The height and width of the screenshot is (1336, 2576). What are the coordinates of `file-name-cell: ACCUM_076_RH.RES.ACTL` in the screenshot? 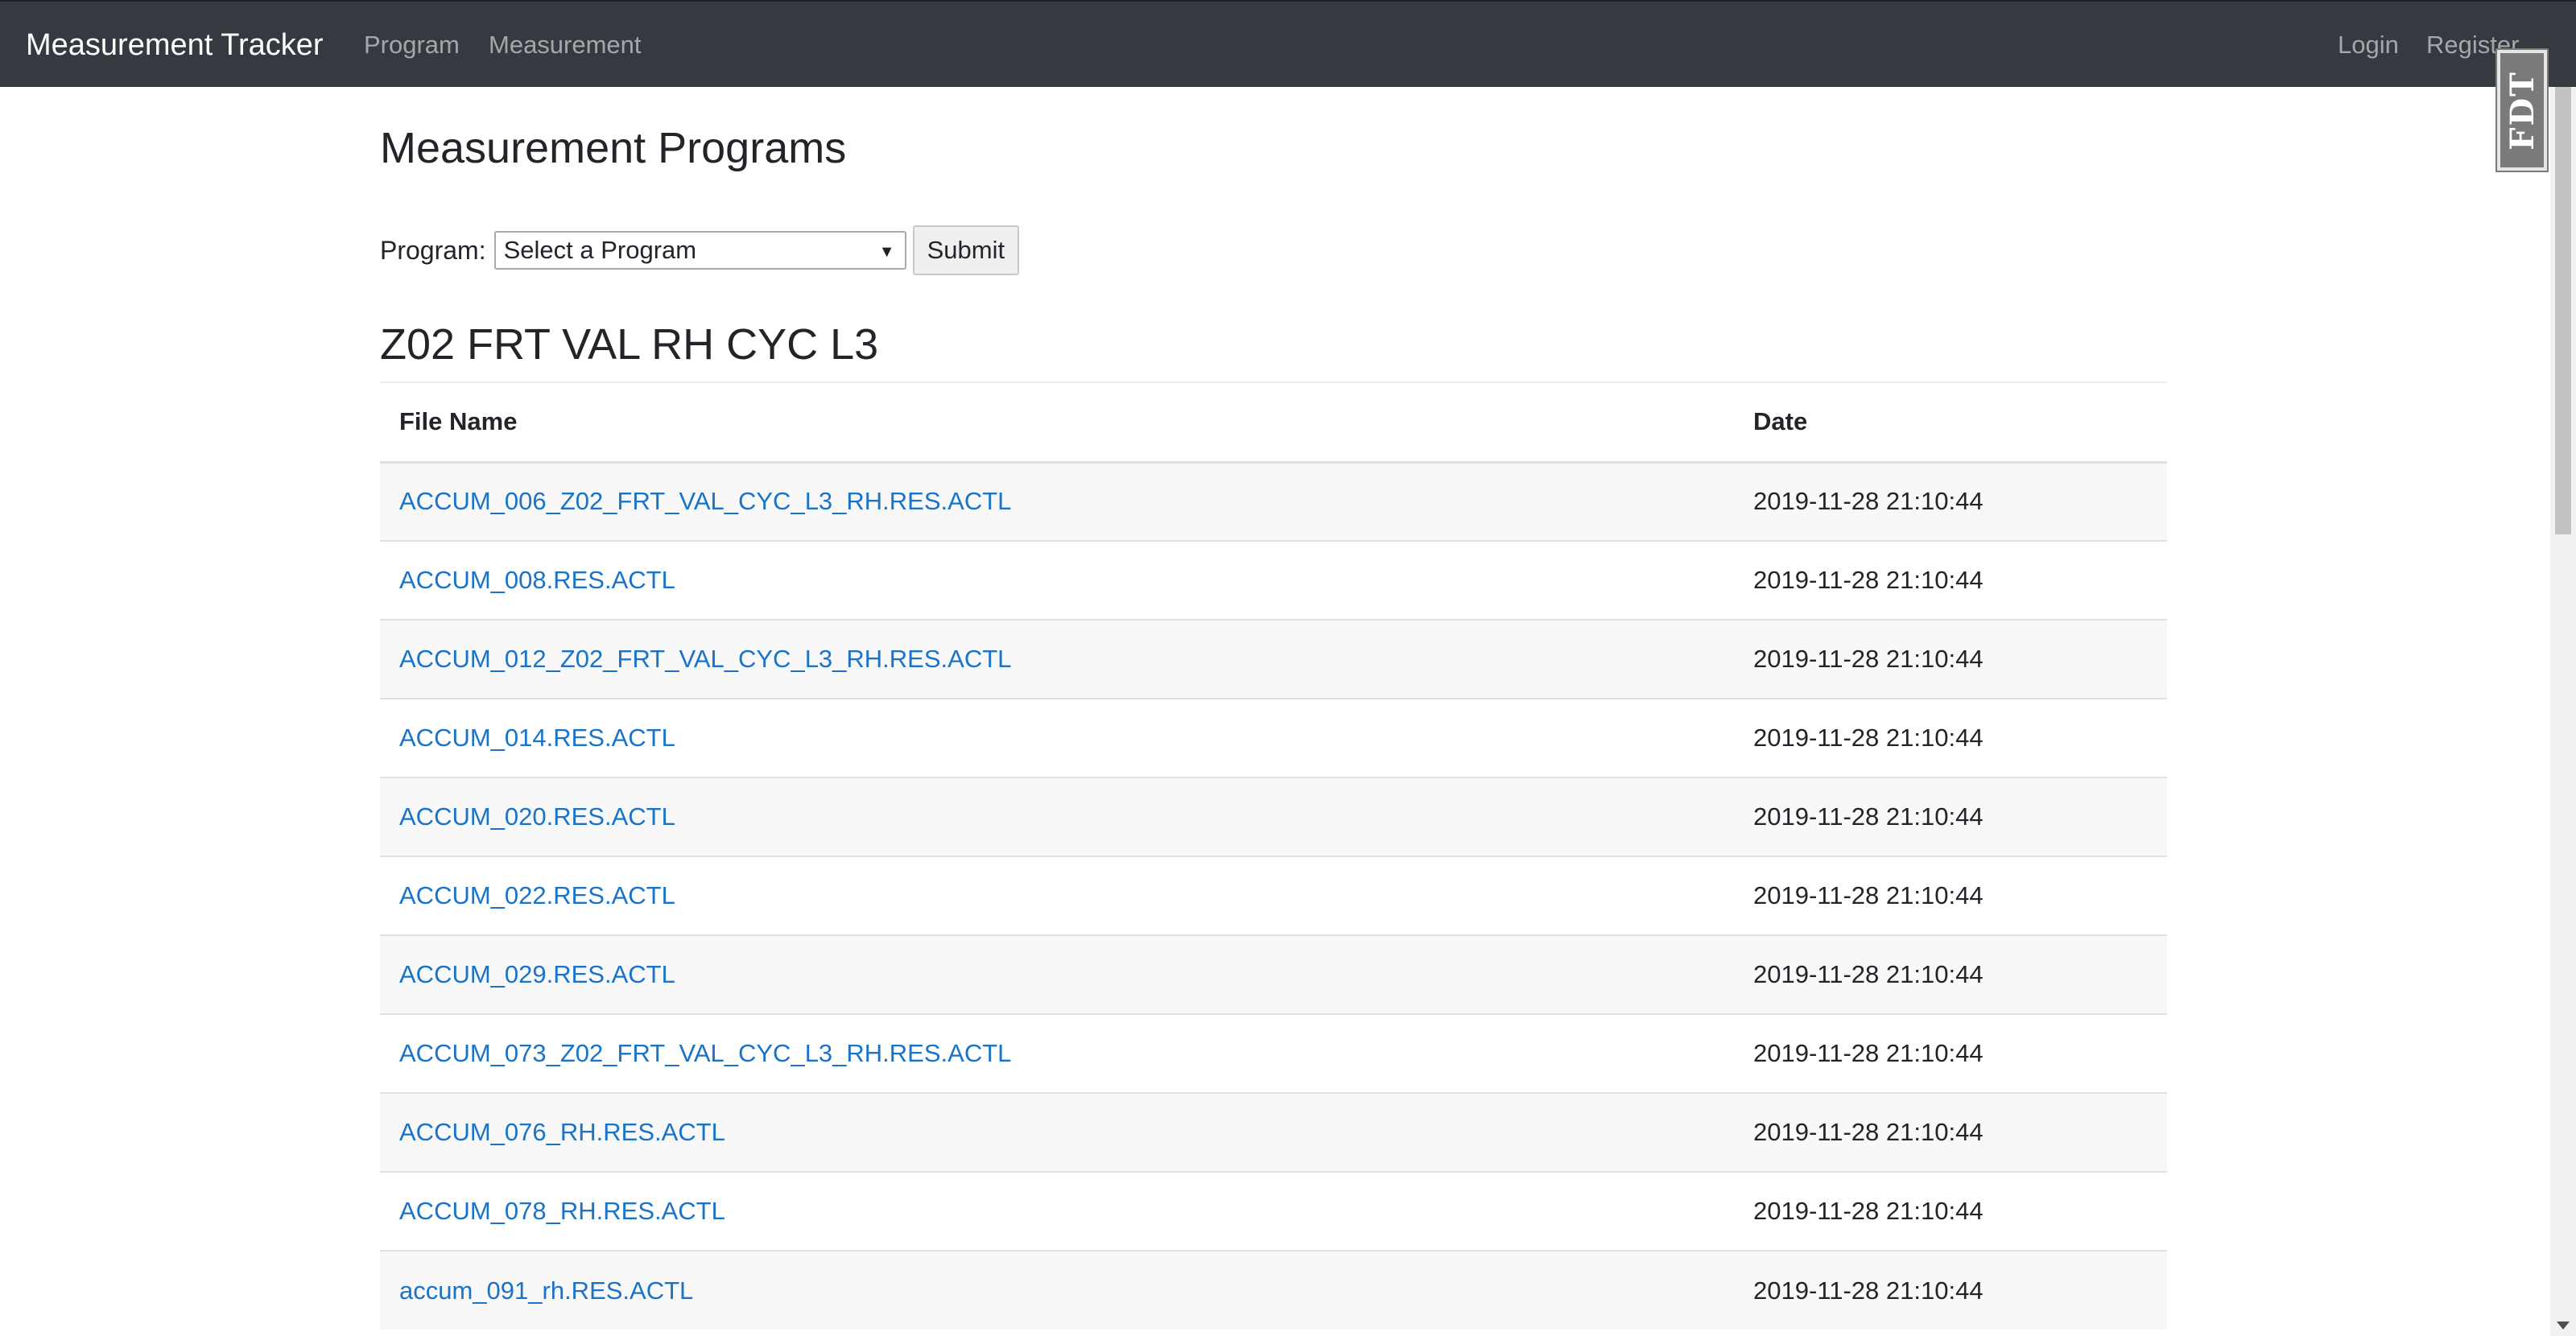 It's located at (1057, 1132).